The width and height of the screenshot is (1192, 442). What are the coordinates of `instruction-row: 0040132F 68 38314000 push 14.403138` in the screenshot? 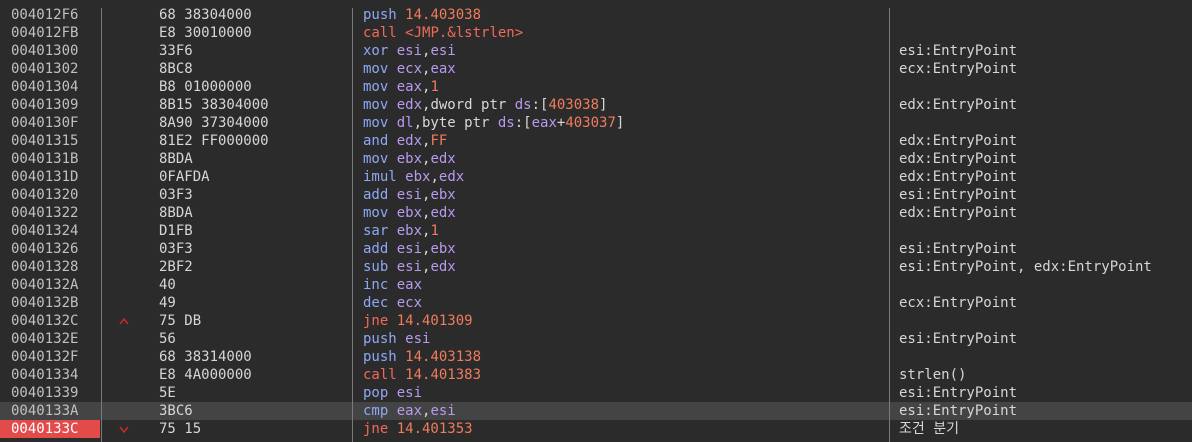 It's located at (596, 357).